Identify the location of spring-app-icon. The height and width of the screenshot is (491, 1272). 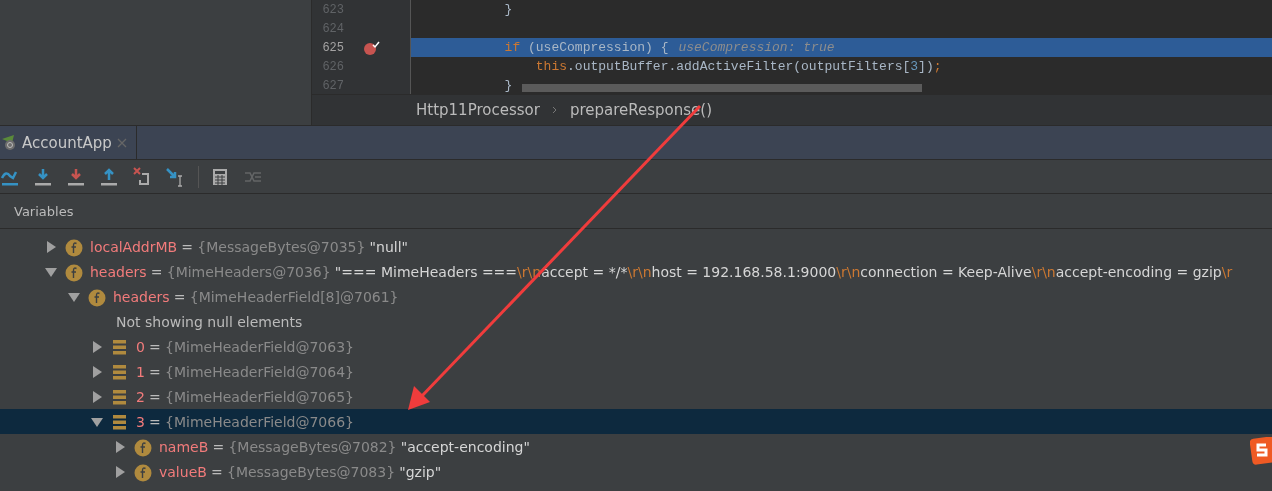
(10, 142).